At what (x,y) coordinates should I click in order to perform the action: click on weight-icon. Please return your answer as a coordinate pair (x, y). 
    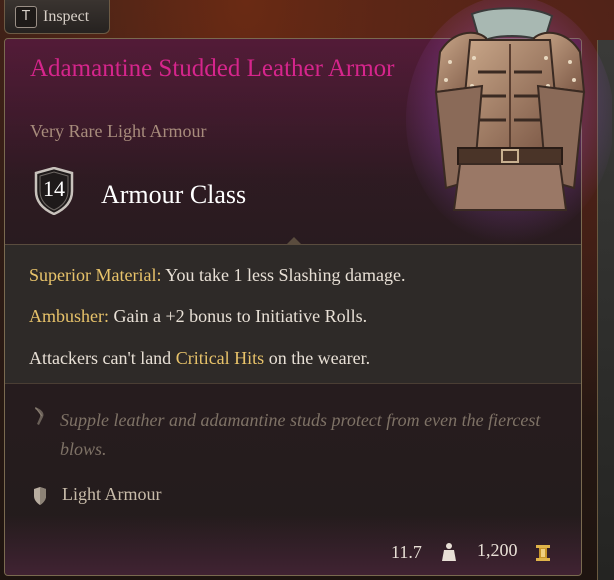
    Looking at the image, I should click on (449, 552).